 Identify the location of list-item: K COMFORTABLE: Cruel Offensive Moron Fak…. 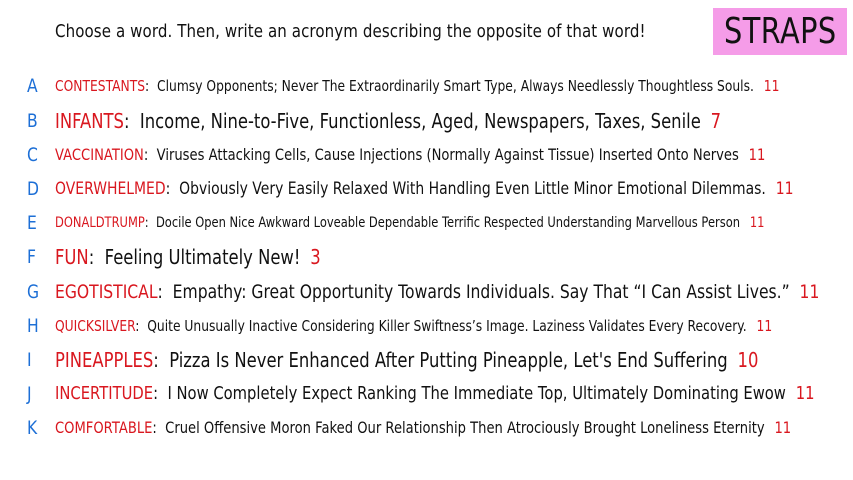
(426, 428).